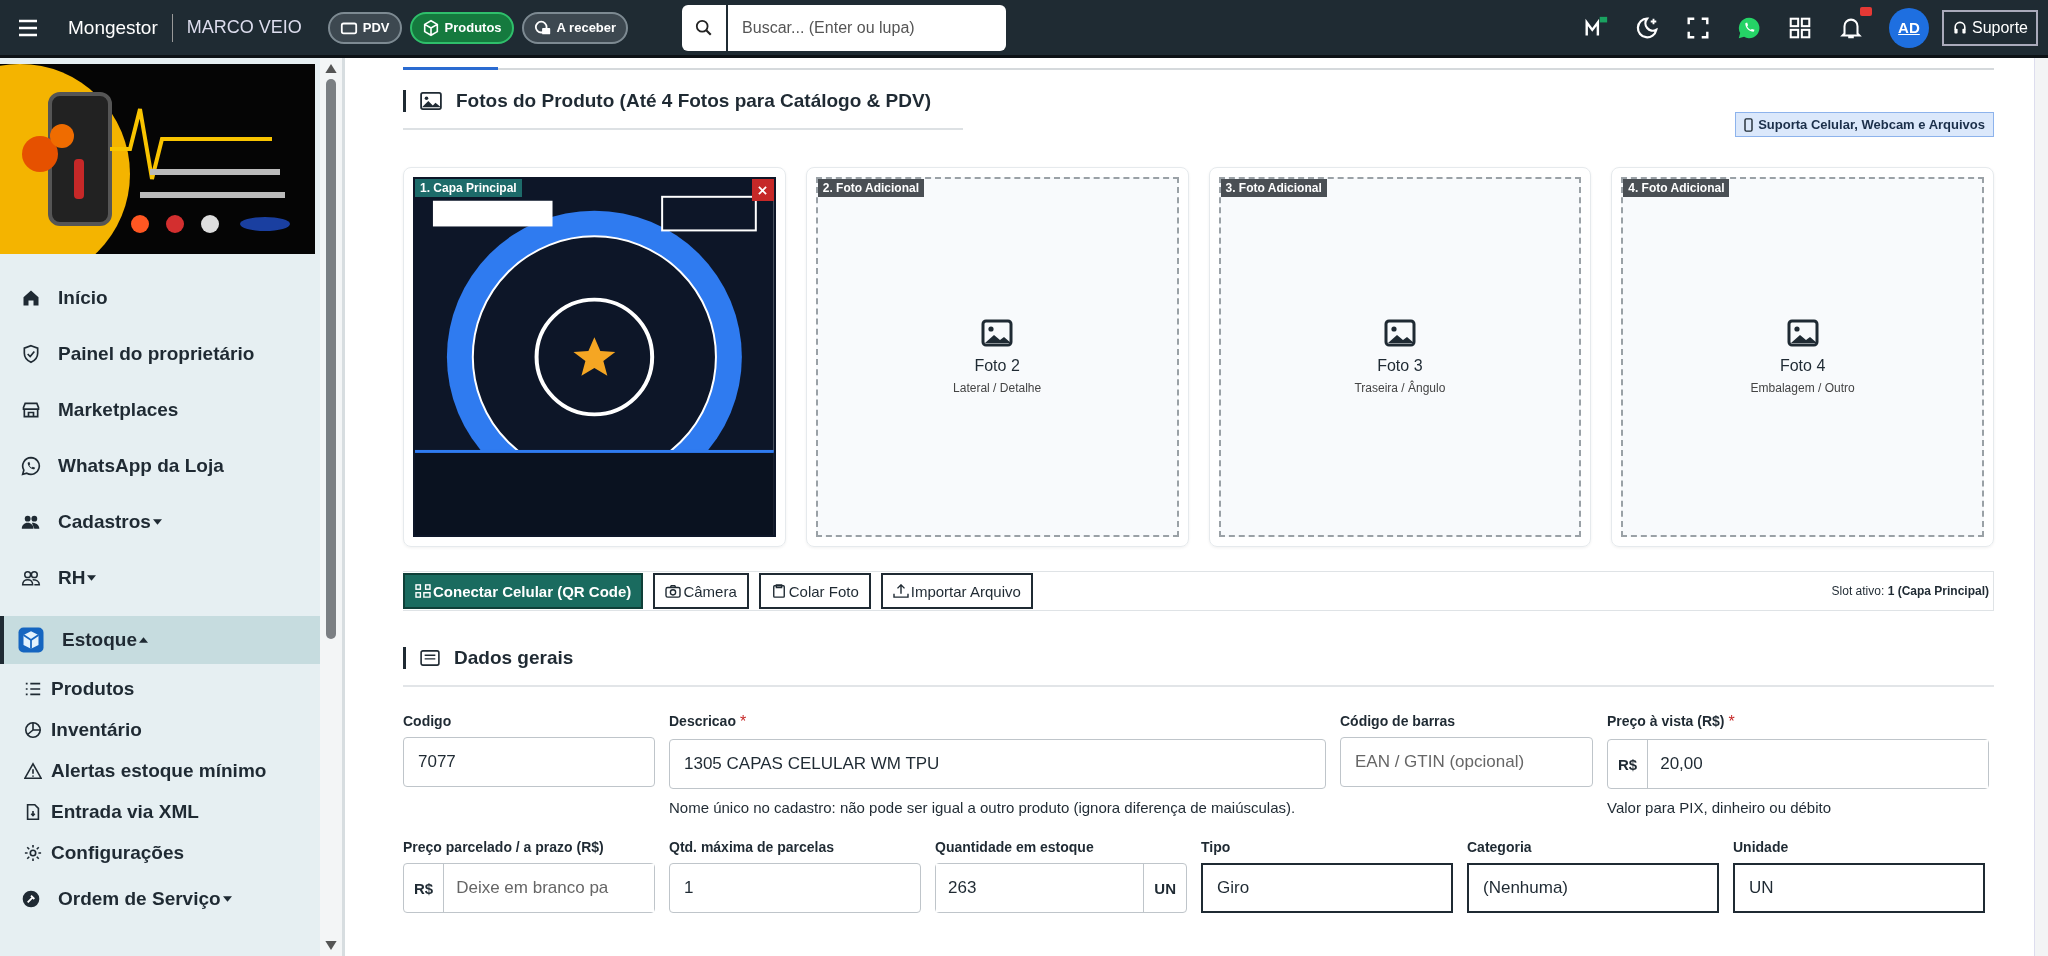 This screenshot has width=2048, height=956. What do you see at coordinates (160, 899) in the screenshot?
I see `sidebar-item: Ordem de Serviço` at bounding box center [160, 899].